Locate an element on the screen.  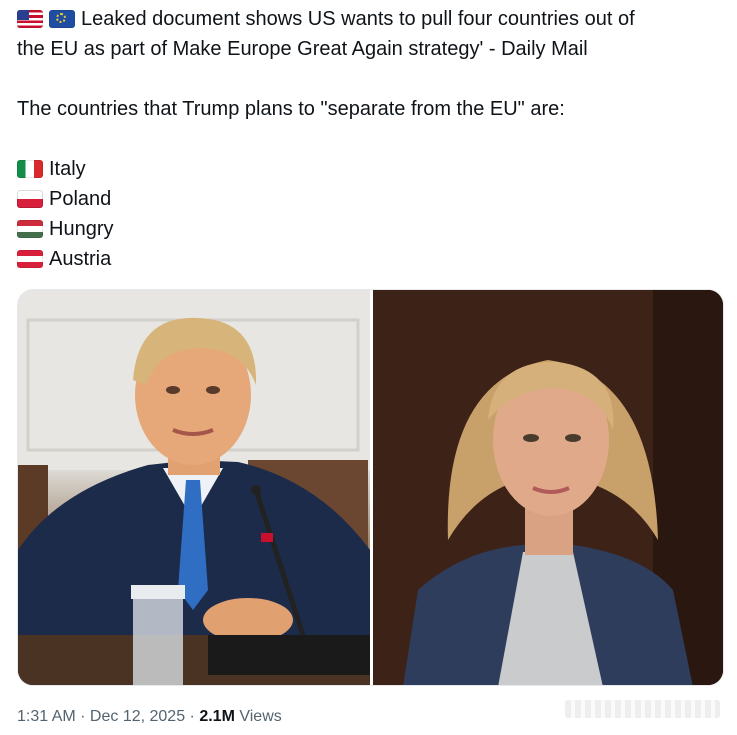
country-name: Poland is located at coordinates (80, 199).